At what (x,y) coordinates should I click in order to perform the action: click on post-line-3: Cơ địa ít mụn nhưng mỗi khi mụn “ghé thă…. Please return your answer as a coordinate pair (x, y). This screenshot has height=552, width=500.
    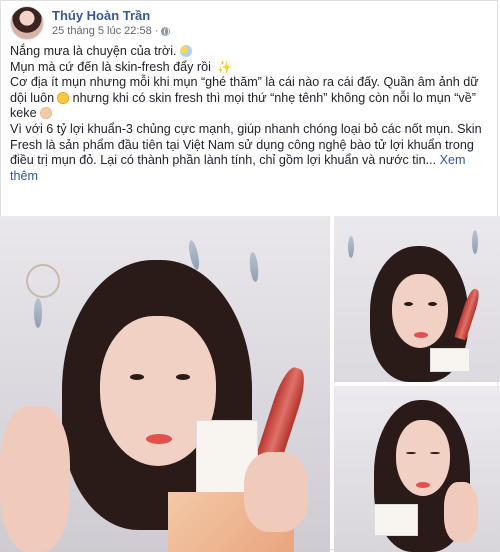
    Looking at the image, I should click on (244, 98).